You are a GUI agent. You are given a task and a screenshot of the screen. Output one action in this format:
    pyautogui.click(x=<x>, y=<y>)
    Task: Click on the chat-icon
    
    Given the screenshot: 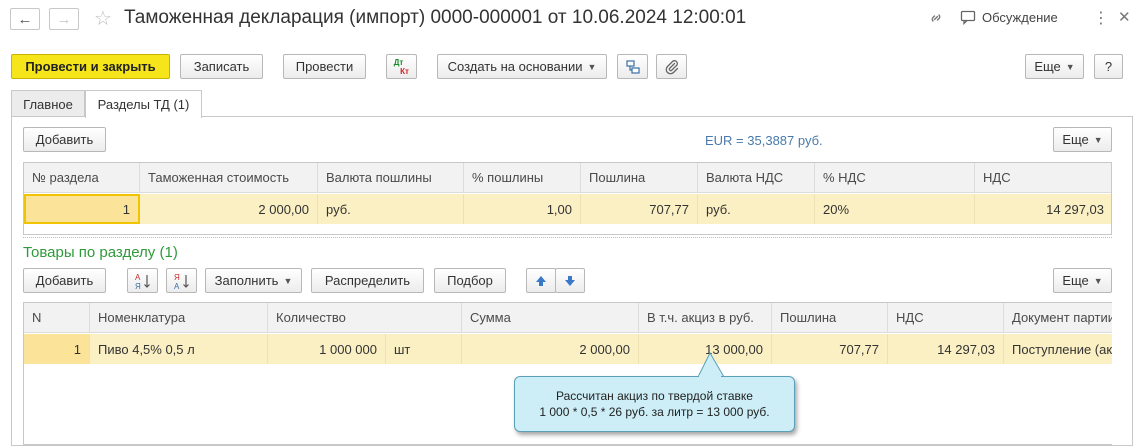 What is the action you would take?
    pyautogui.click(x=968, y=17)
    